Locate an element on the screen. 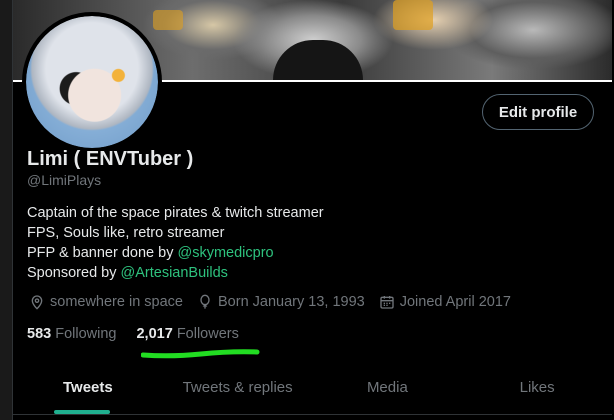 This screenshot has height=420, width=614. bio-text: Sponsored by is located at coordinates (74, 273).